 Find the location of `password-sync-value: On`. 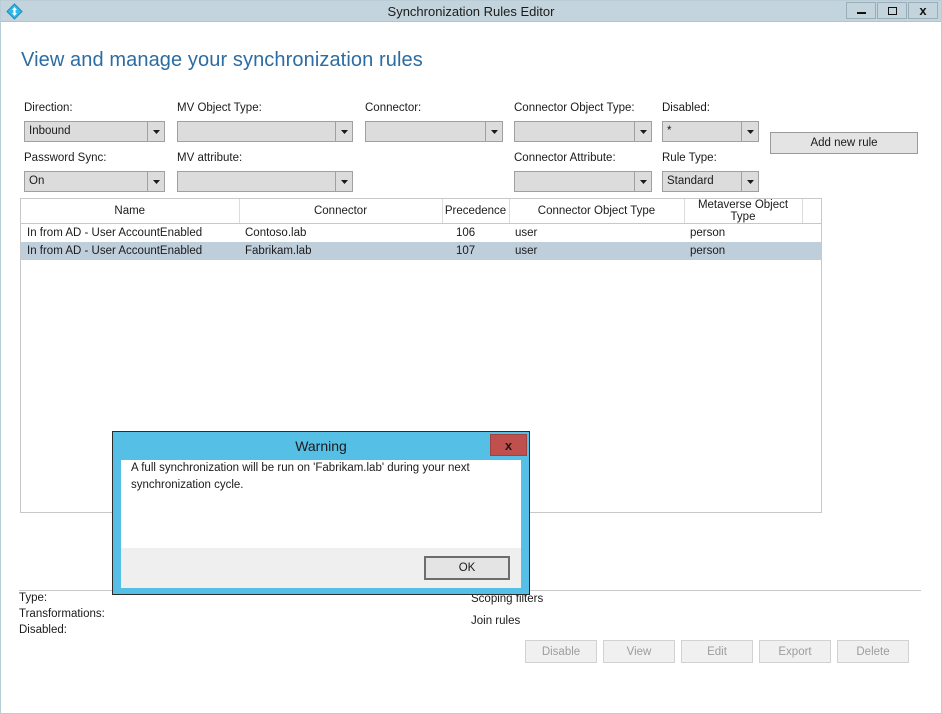

password-sync-value: On is located at coordinates (37, 181).